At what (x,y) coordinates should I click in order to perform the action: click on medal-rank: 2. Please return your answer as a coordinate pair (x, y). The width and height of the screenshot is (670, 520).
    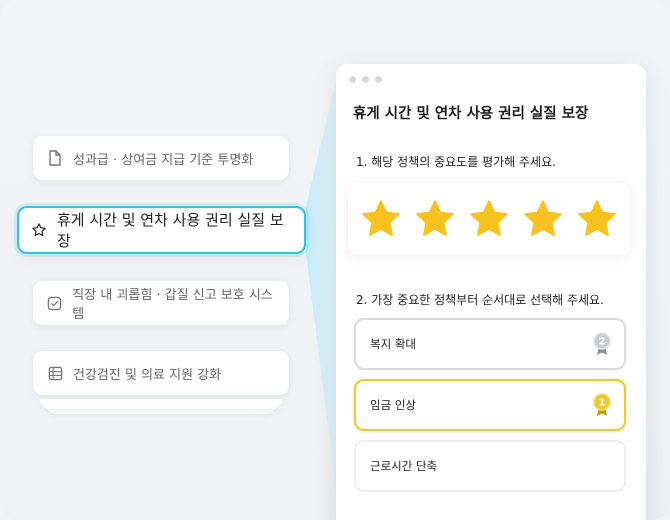
    Looking at the image, I should click on (602, 342).